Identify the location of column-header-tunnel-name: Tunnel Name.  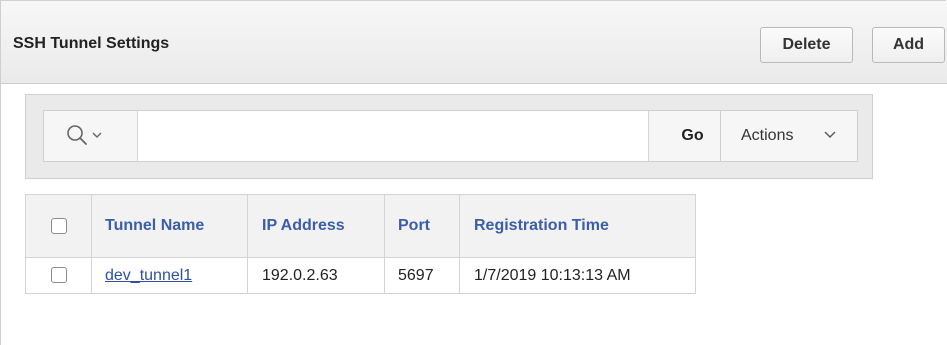
(169, 226).